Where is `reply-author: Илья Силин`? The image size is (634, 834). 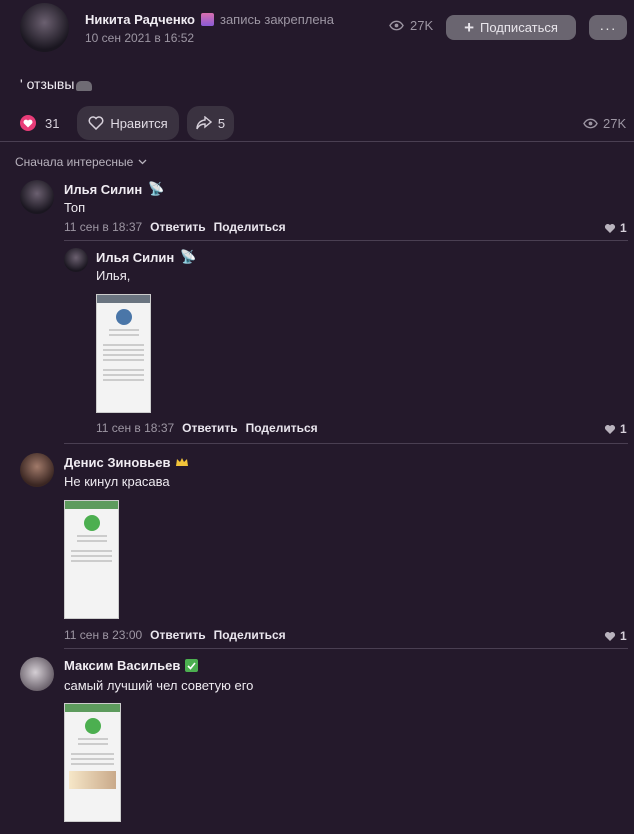
reply-author: Илья Силин is located at coordinates (135, 257).